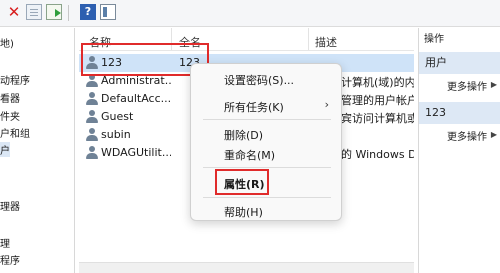 The width and height of the screenshot is (500, 273). Describe the element at coordinates (246, 267) in the screenshot. I see `horizontal-scrollbar` at that location.